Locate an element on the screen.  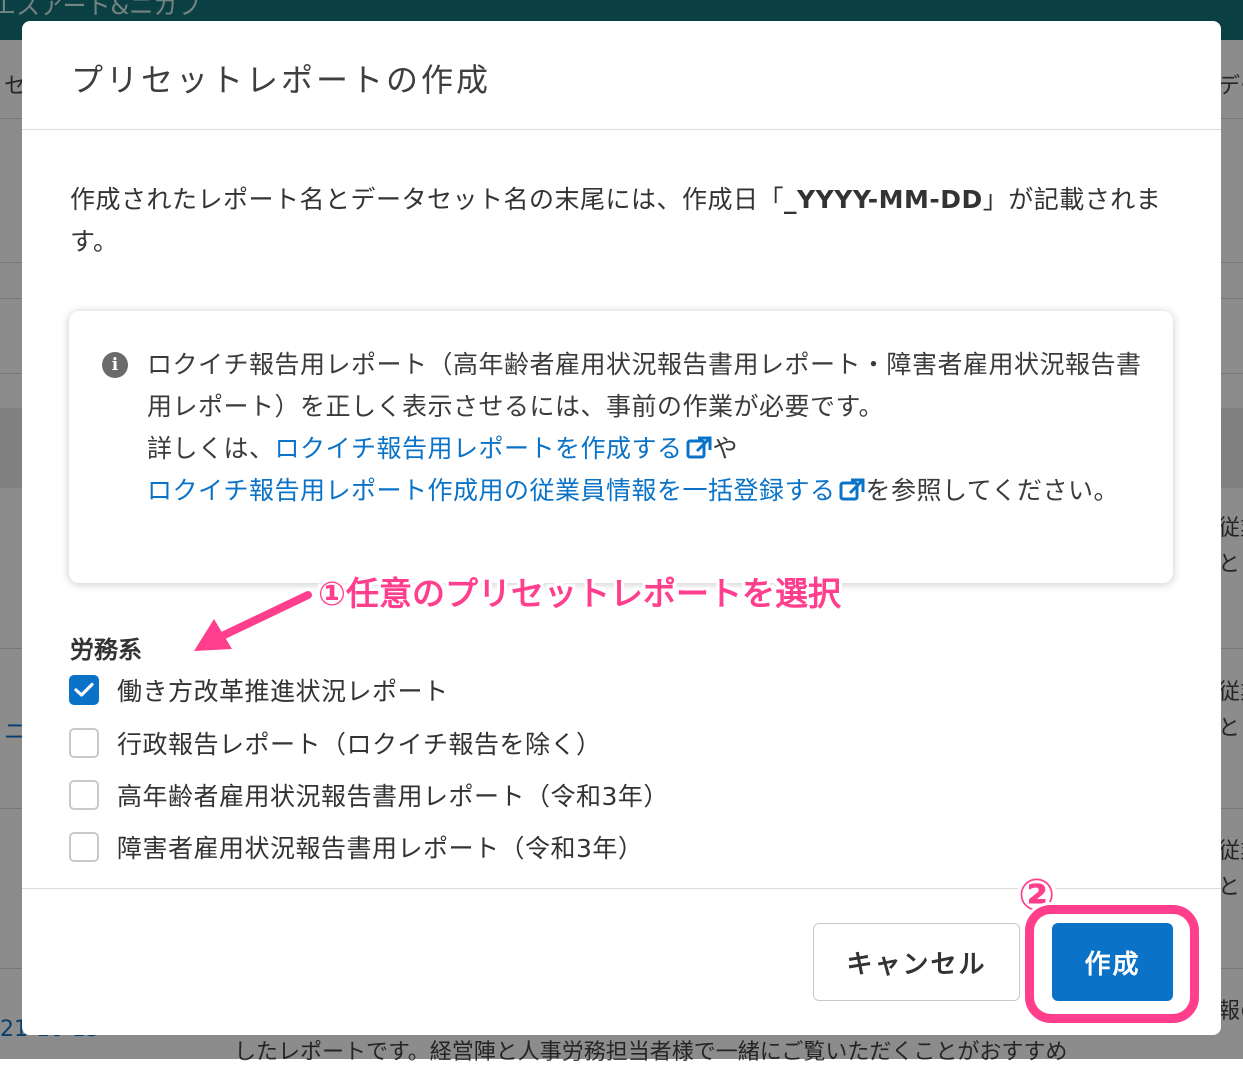
option-label: 高年齢者雇用状況報告書用レポート（令和3年） is located at coordinates (393, 796).